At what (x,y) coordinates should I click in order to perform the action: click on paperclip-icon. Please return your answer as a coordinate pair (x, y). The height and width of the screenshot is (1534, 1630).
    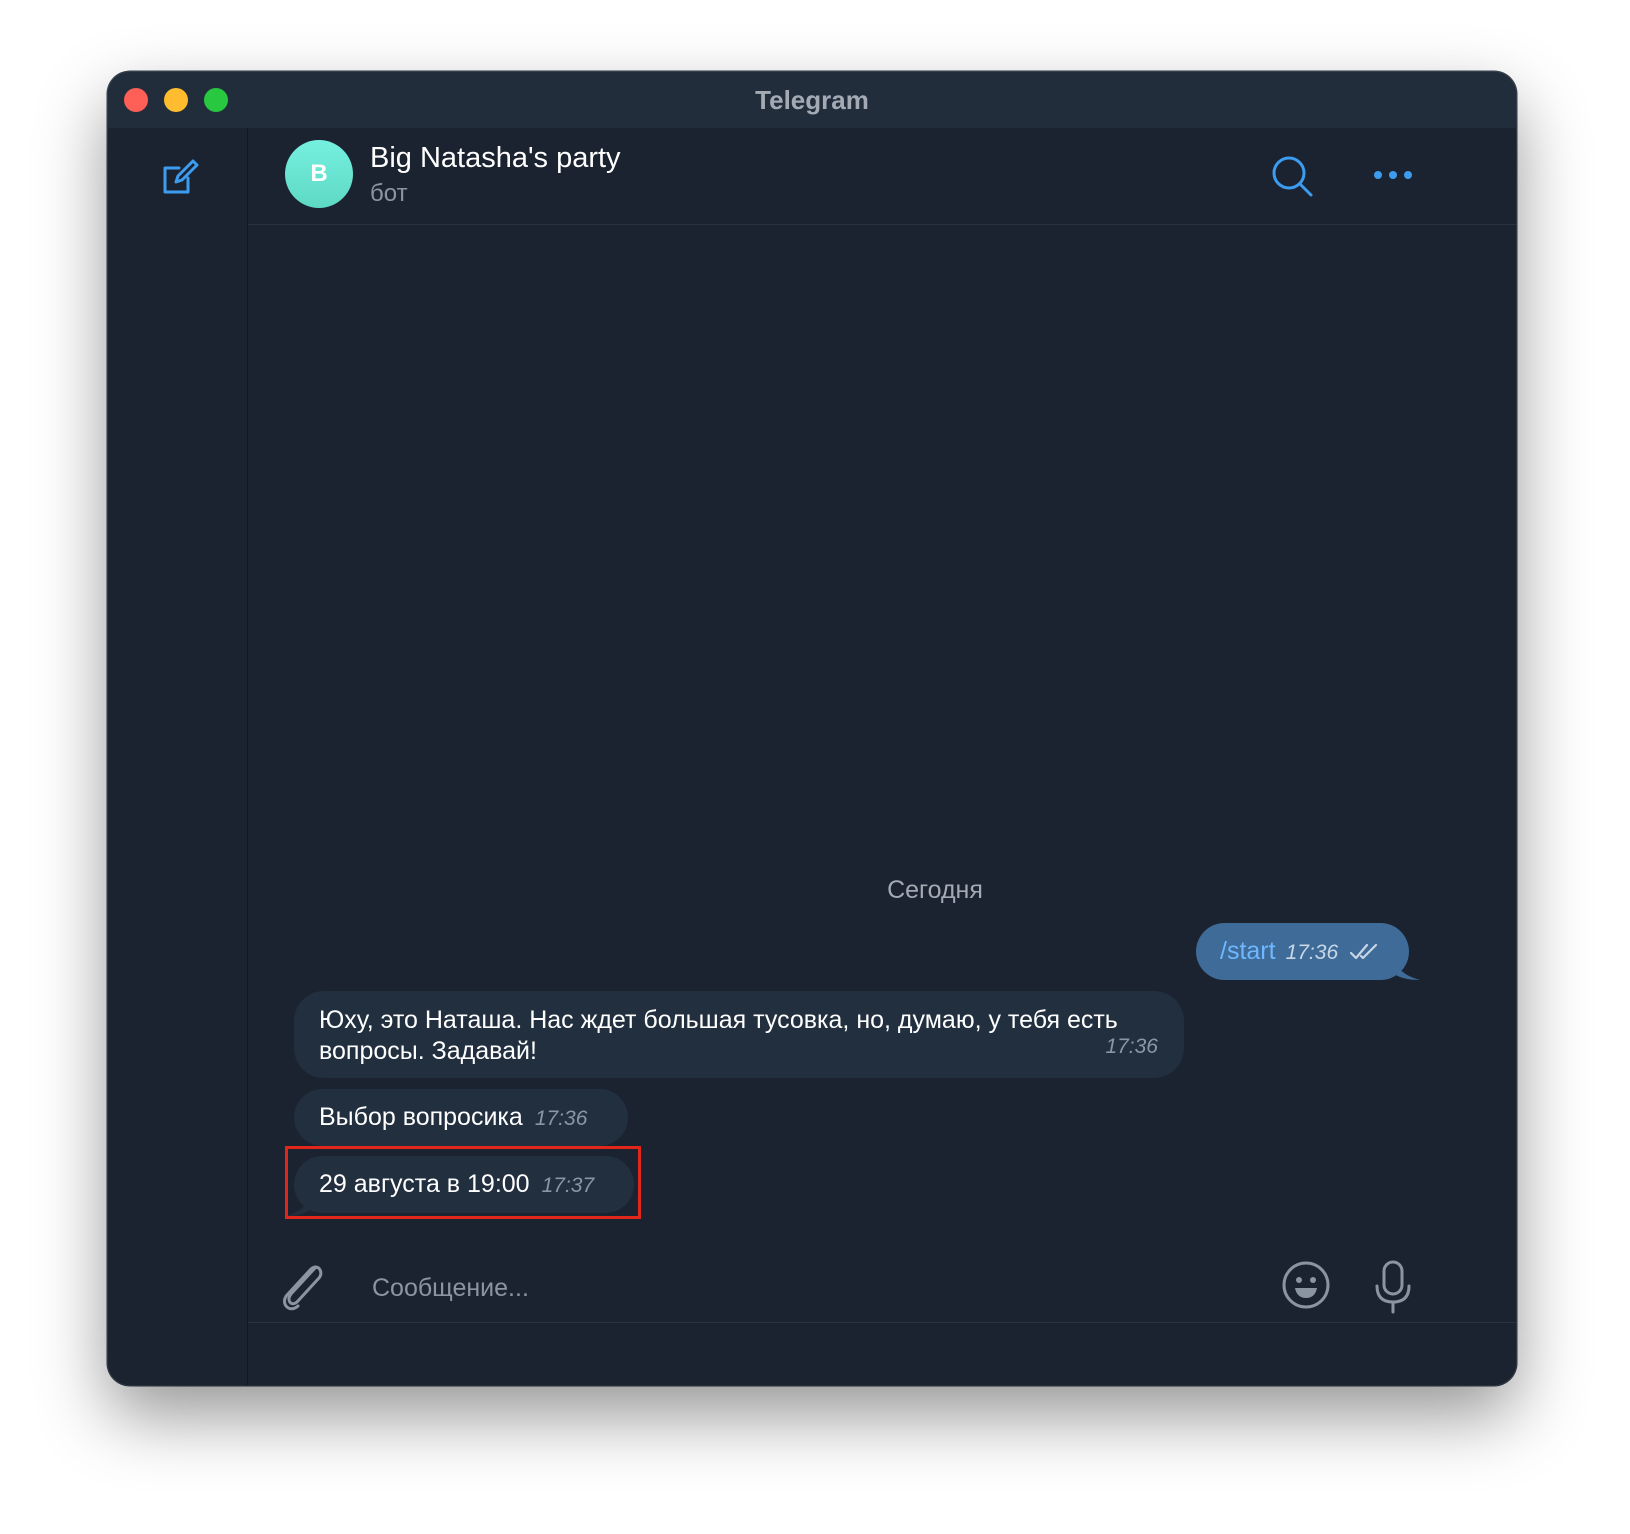
    Looking at the image, I should click on (301, 1287).